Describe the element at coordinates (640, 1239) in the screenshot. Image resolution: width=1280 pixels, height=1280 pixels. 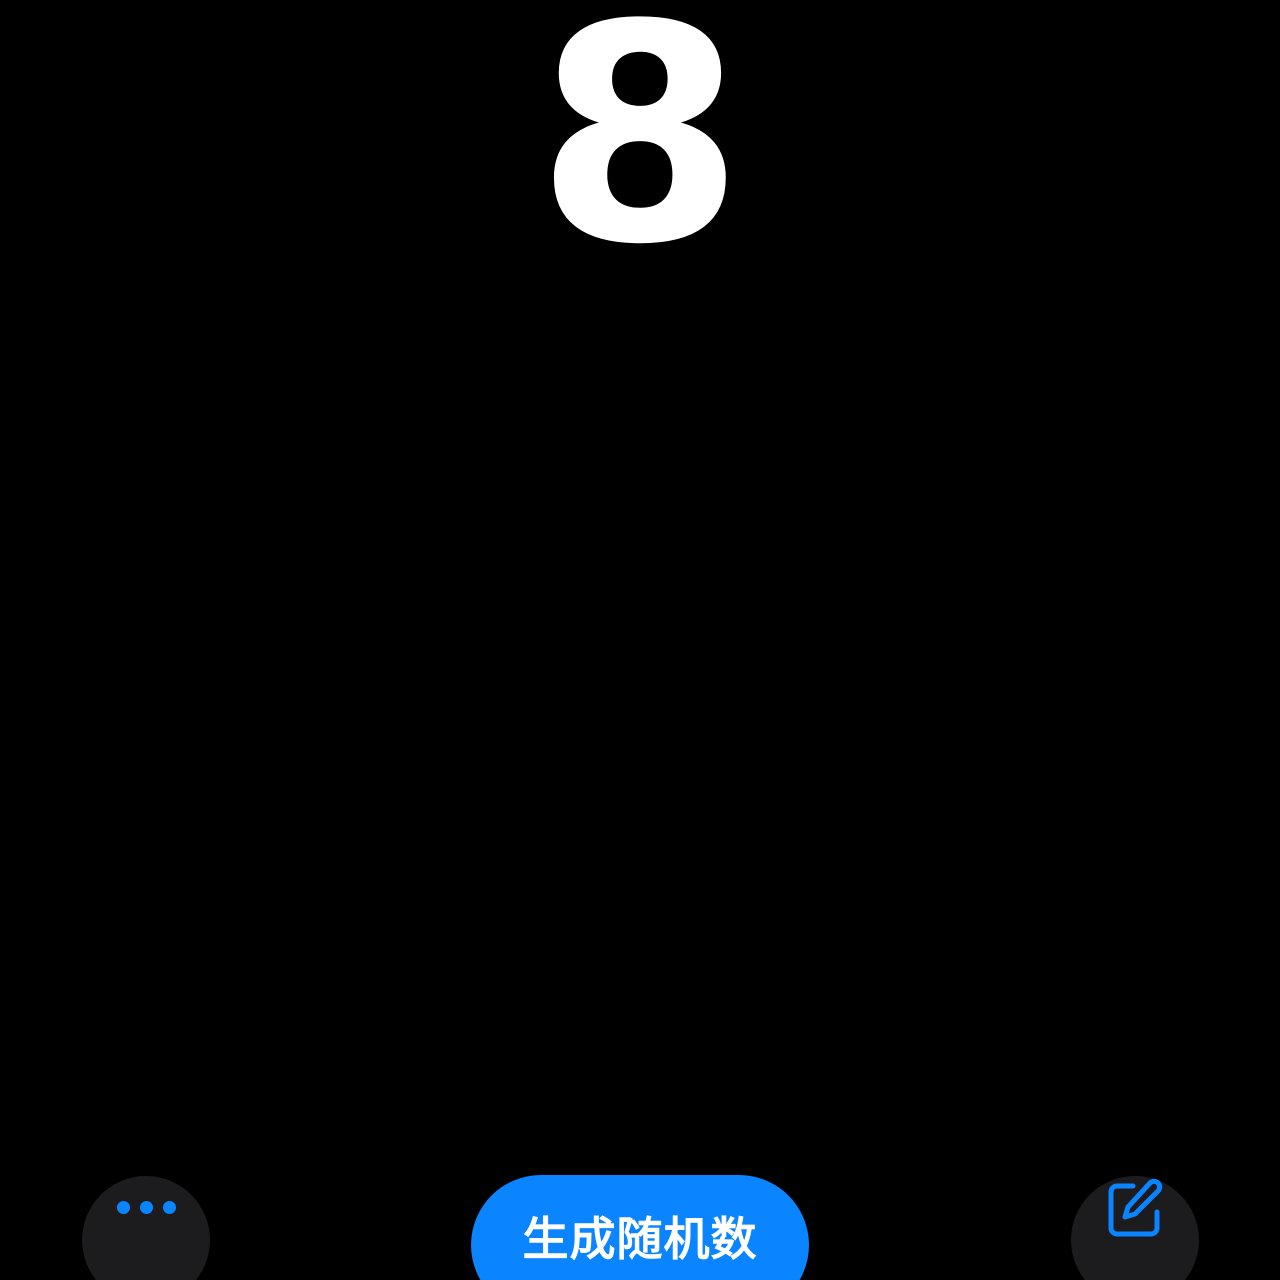
I see `generate-button-label: 生成随机数` at that location.